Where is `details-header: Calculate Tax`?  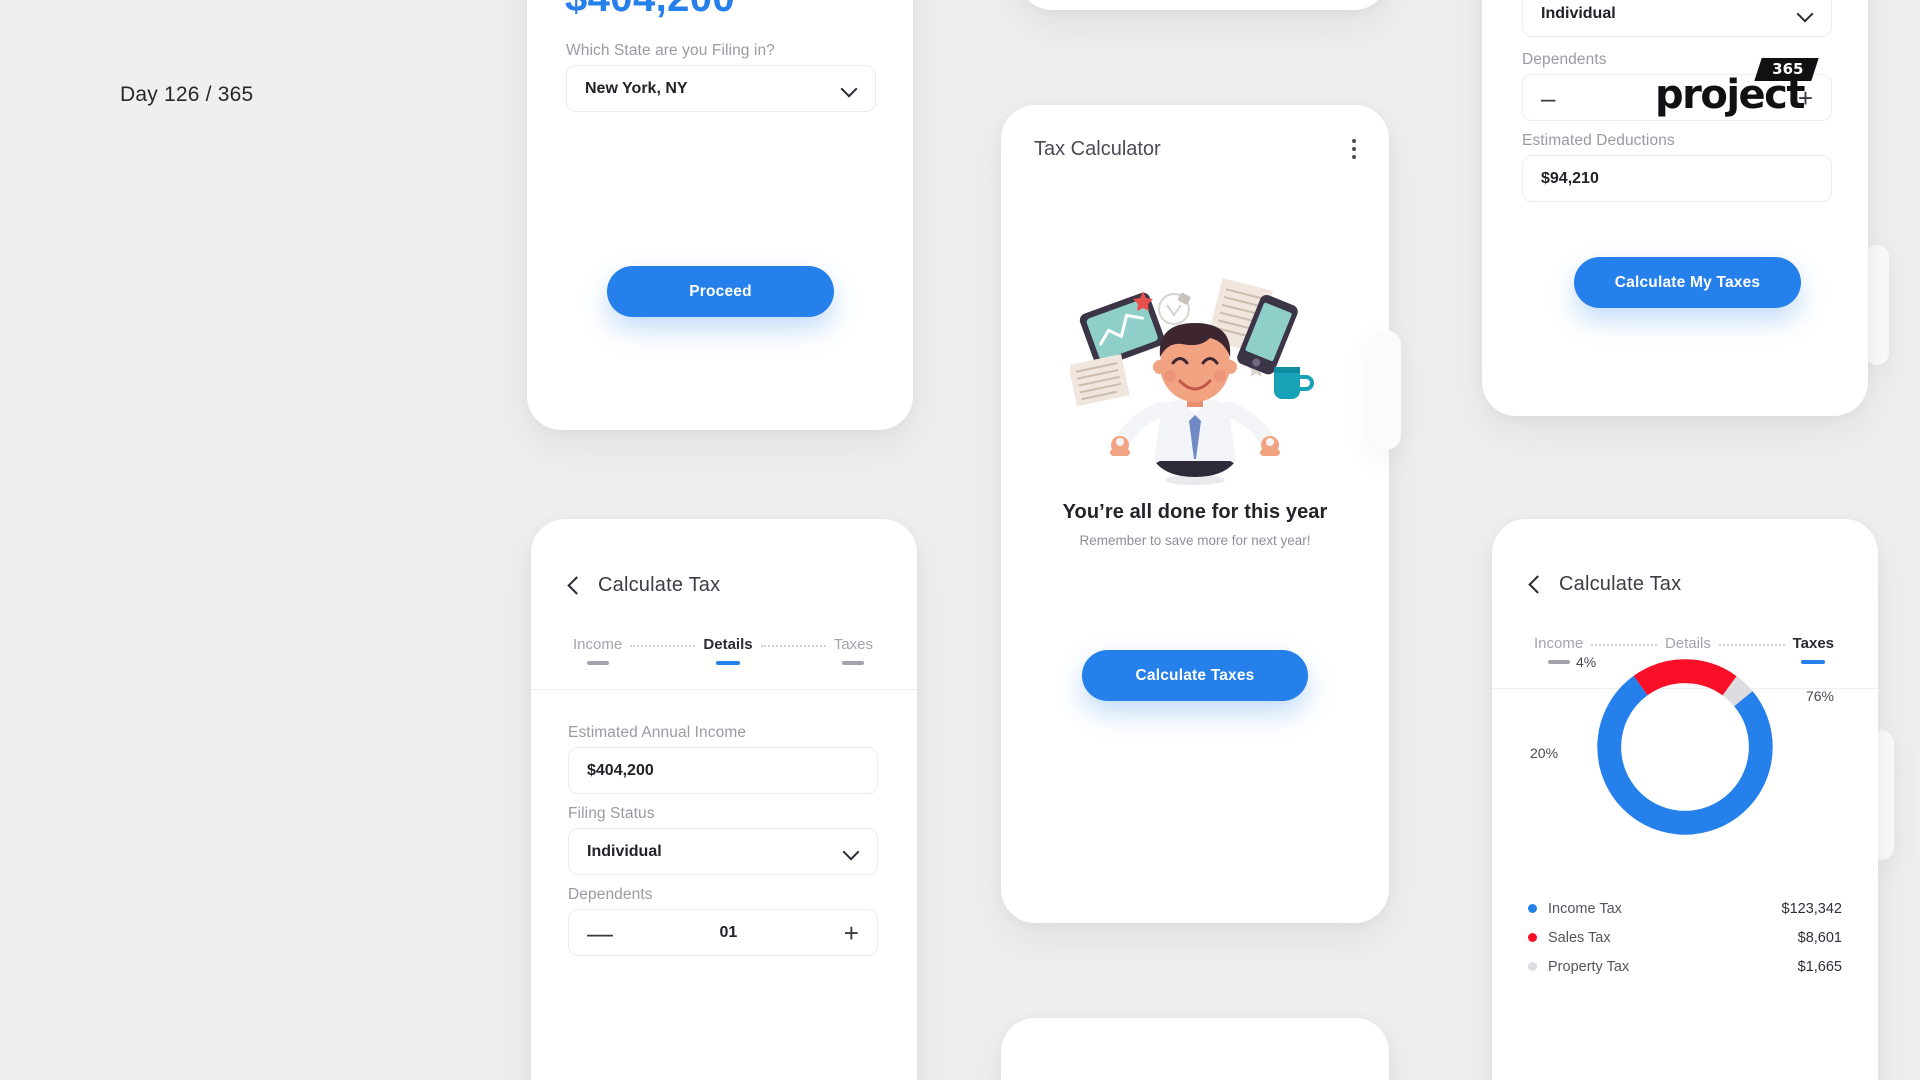
details-header: Calculate Tax is located at coordinates (643, 585).